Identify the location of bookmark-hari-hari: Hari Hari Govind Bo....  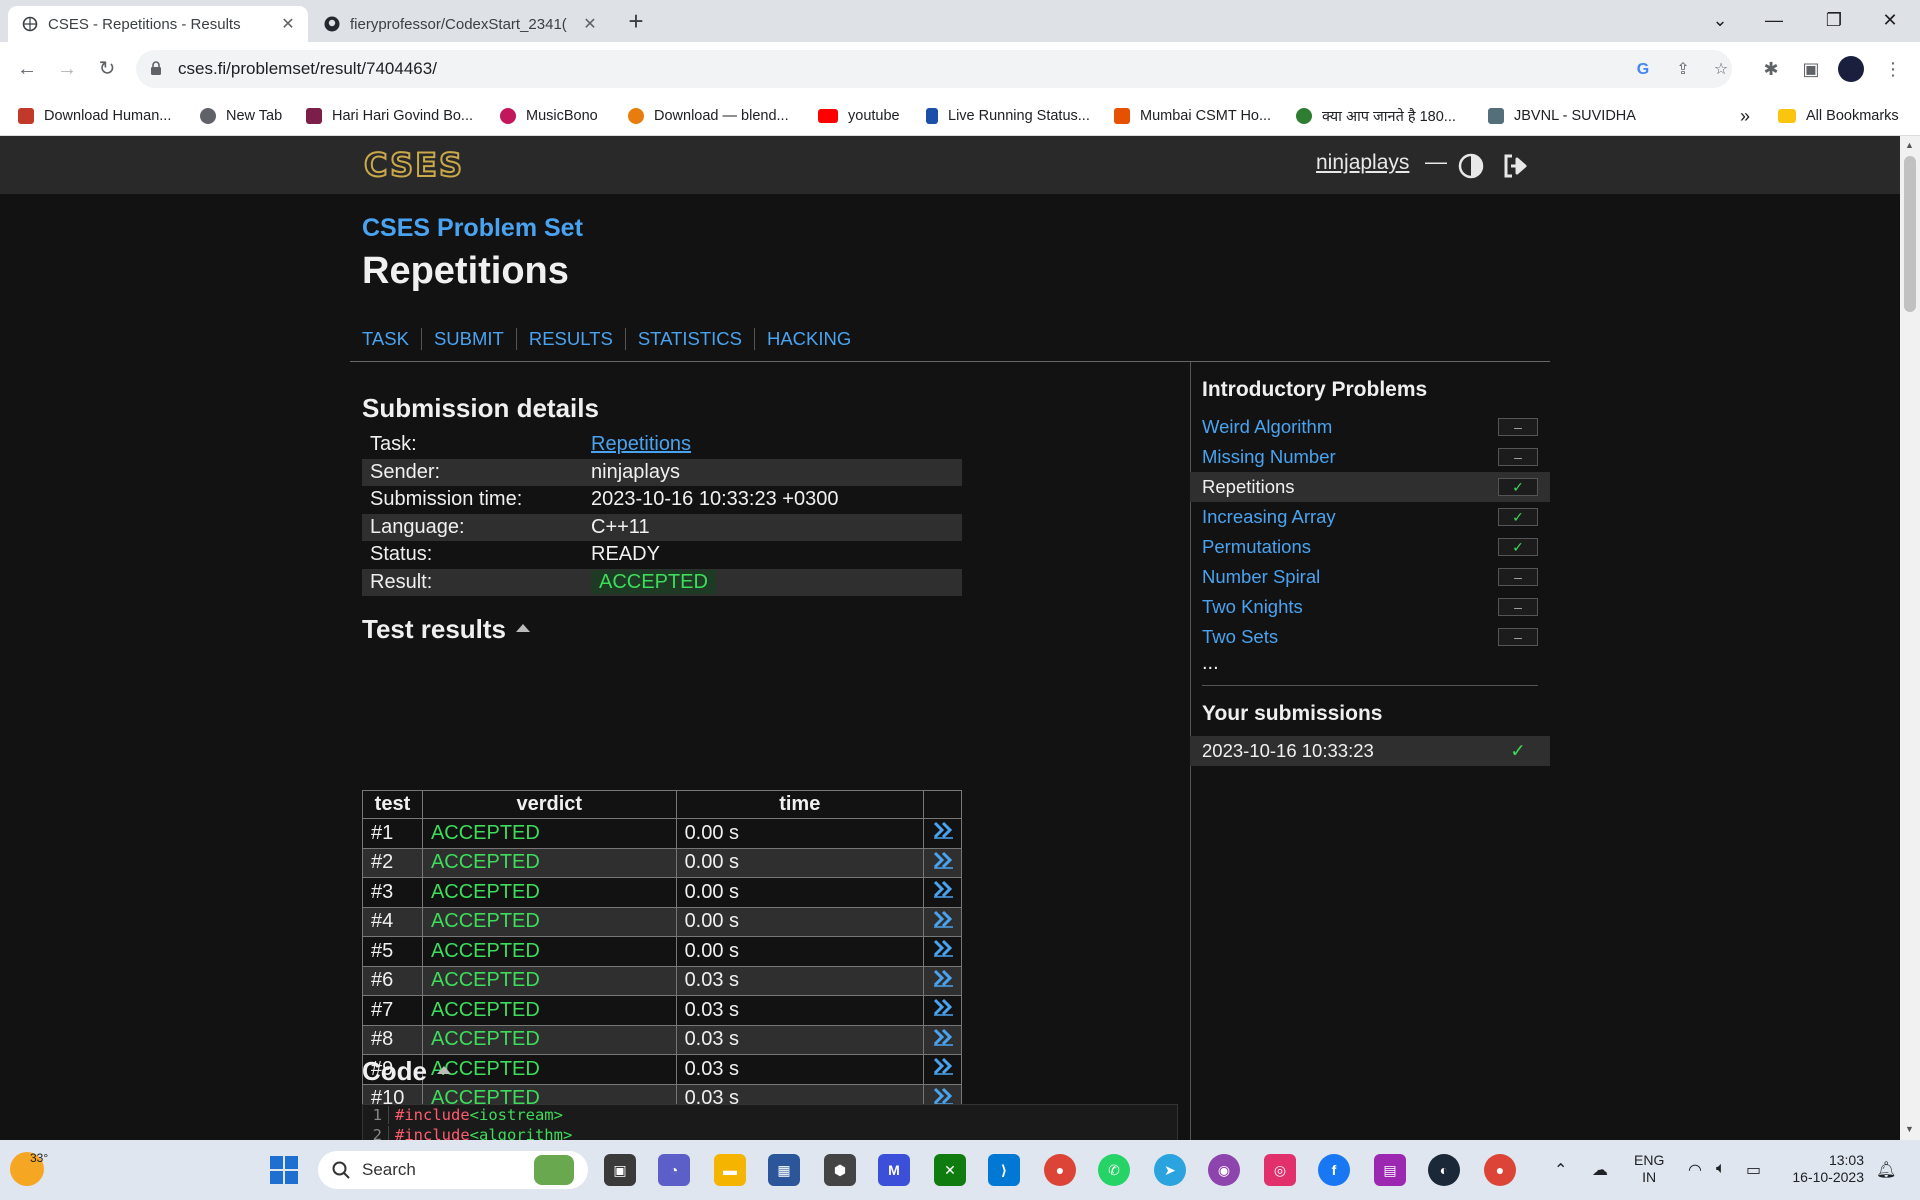
(389, 116).